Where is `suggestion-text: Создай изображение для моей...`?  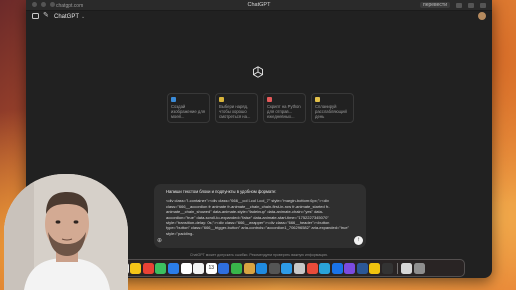
suggestion-text: Создай изображение для моей... is located at coordinates (188, 111).